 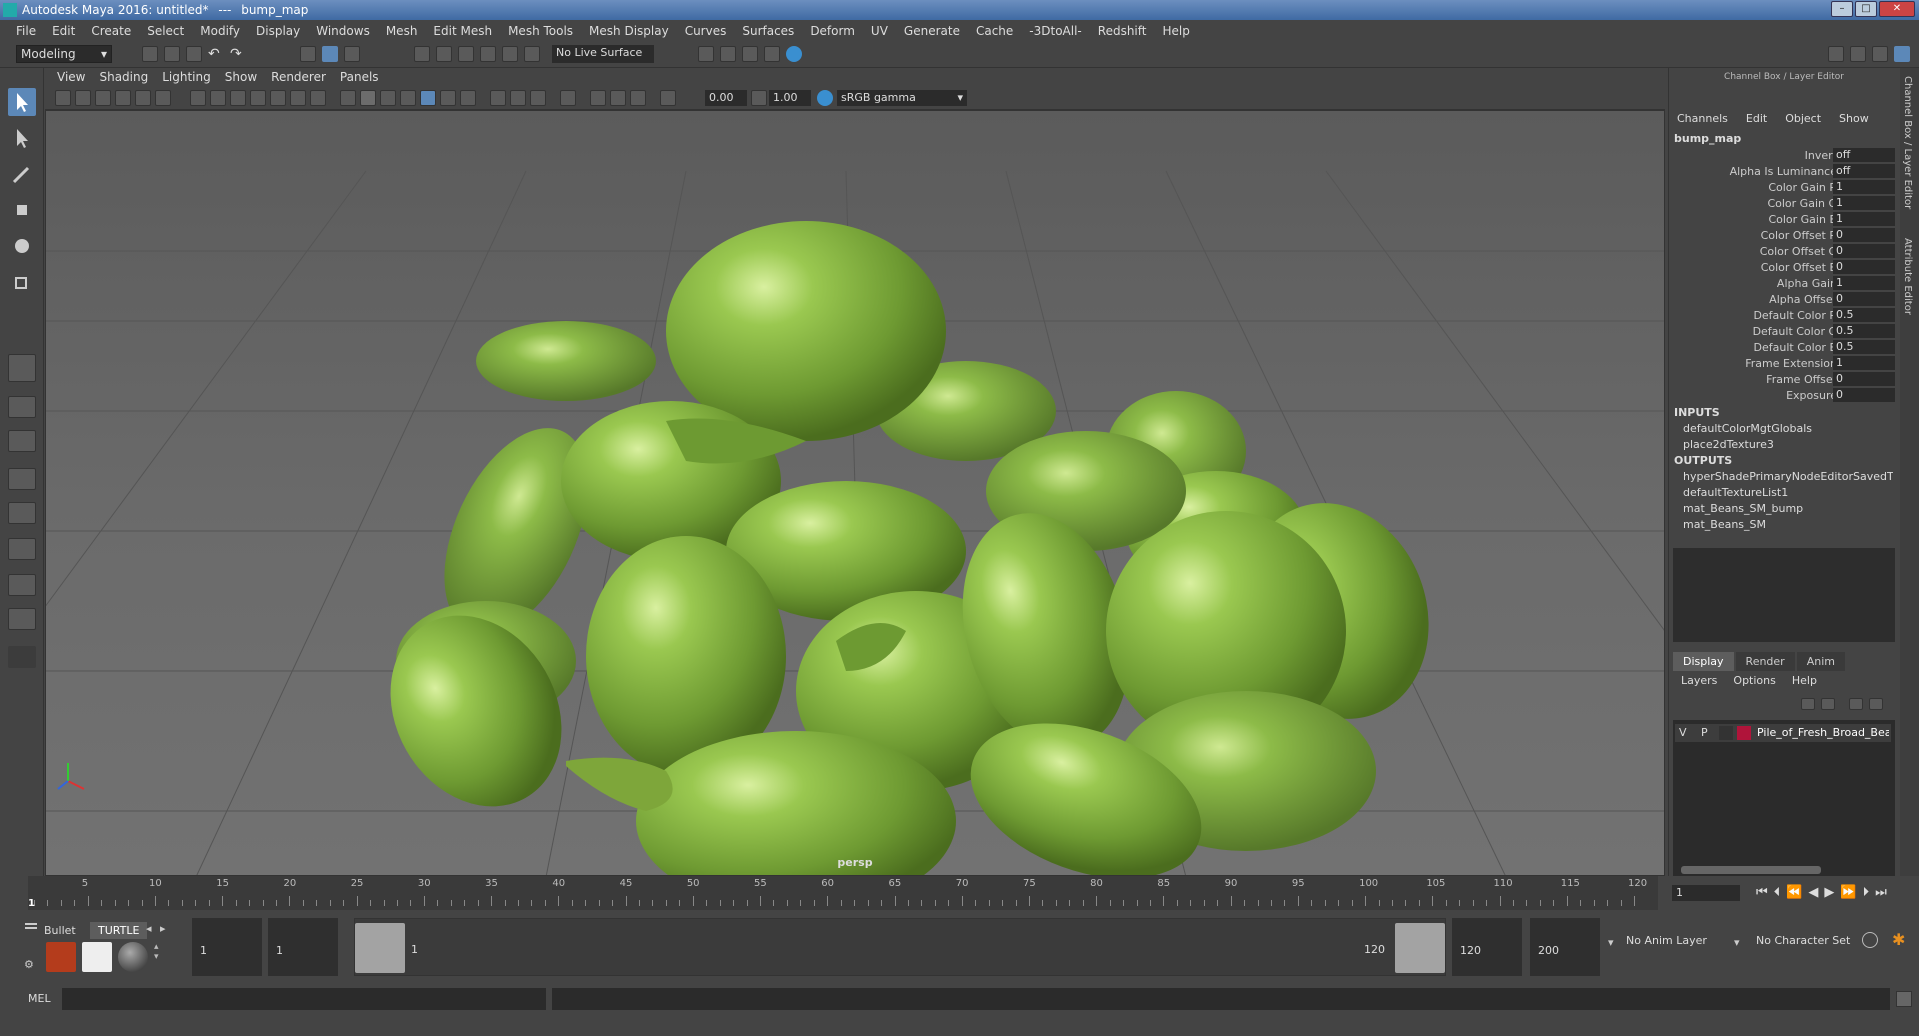 I want to click on script-editor-icon, so click(x=1904, y=999).